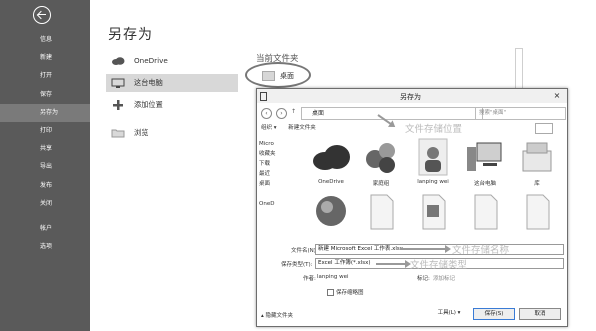 This screenshot has width=596, height=331. Describe the element at coordinates (293, 113) in the screenshot. I see `up-arrow-icon: ↑` at that location.